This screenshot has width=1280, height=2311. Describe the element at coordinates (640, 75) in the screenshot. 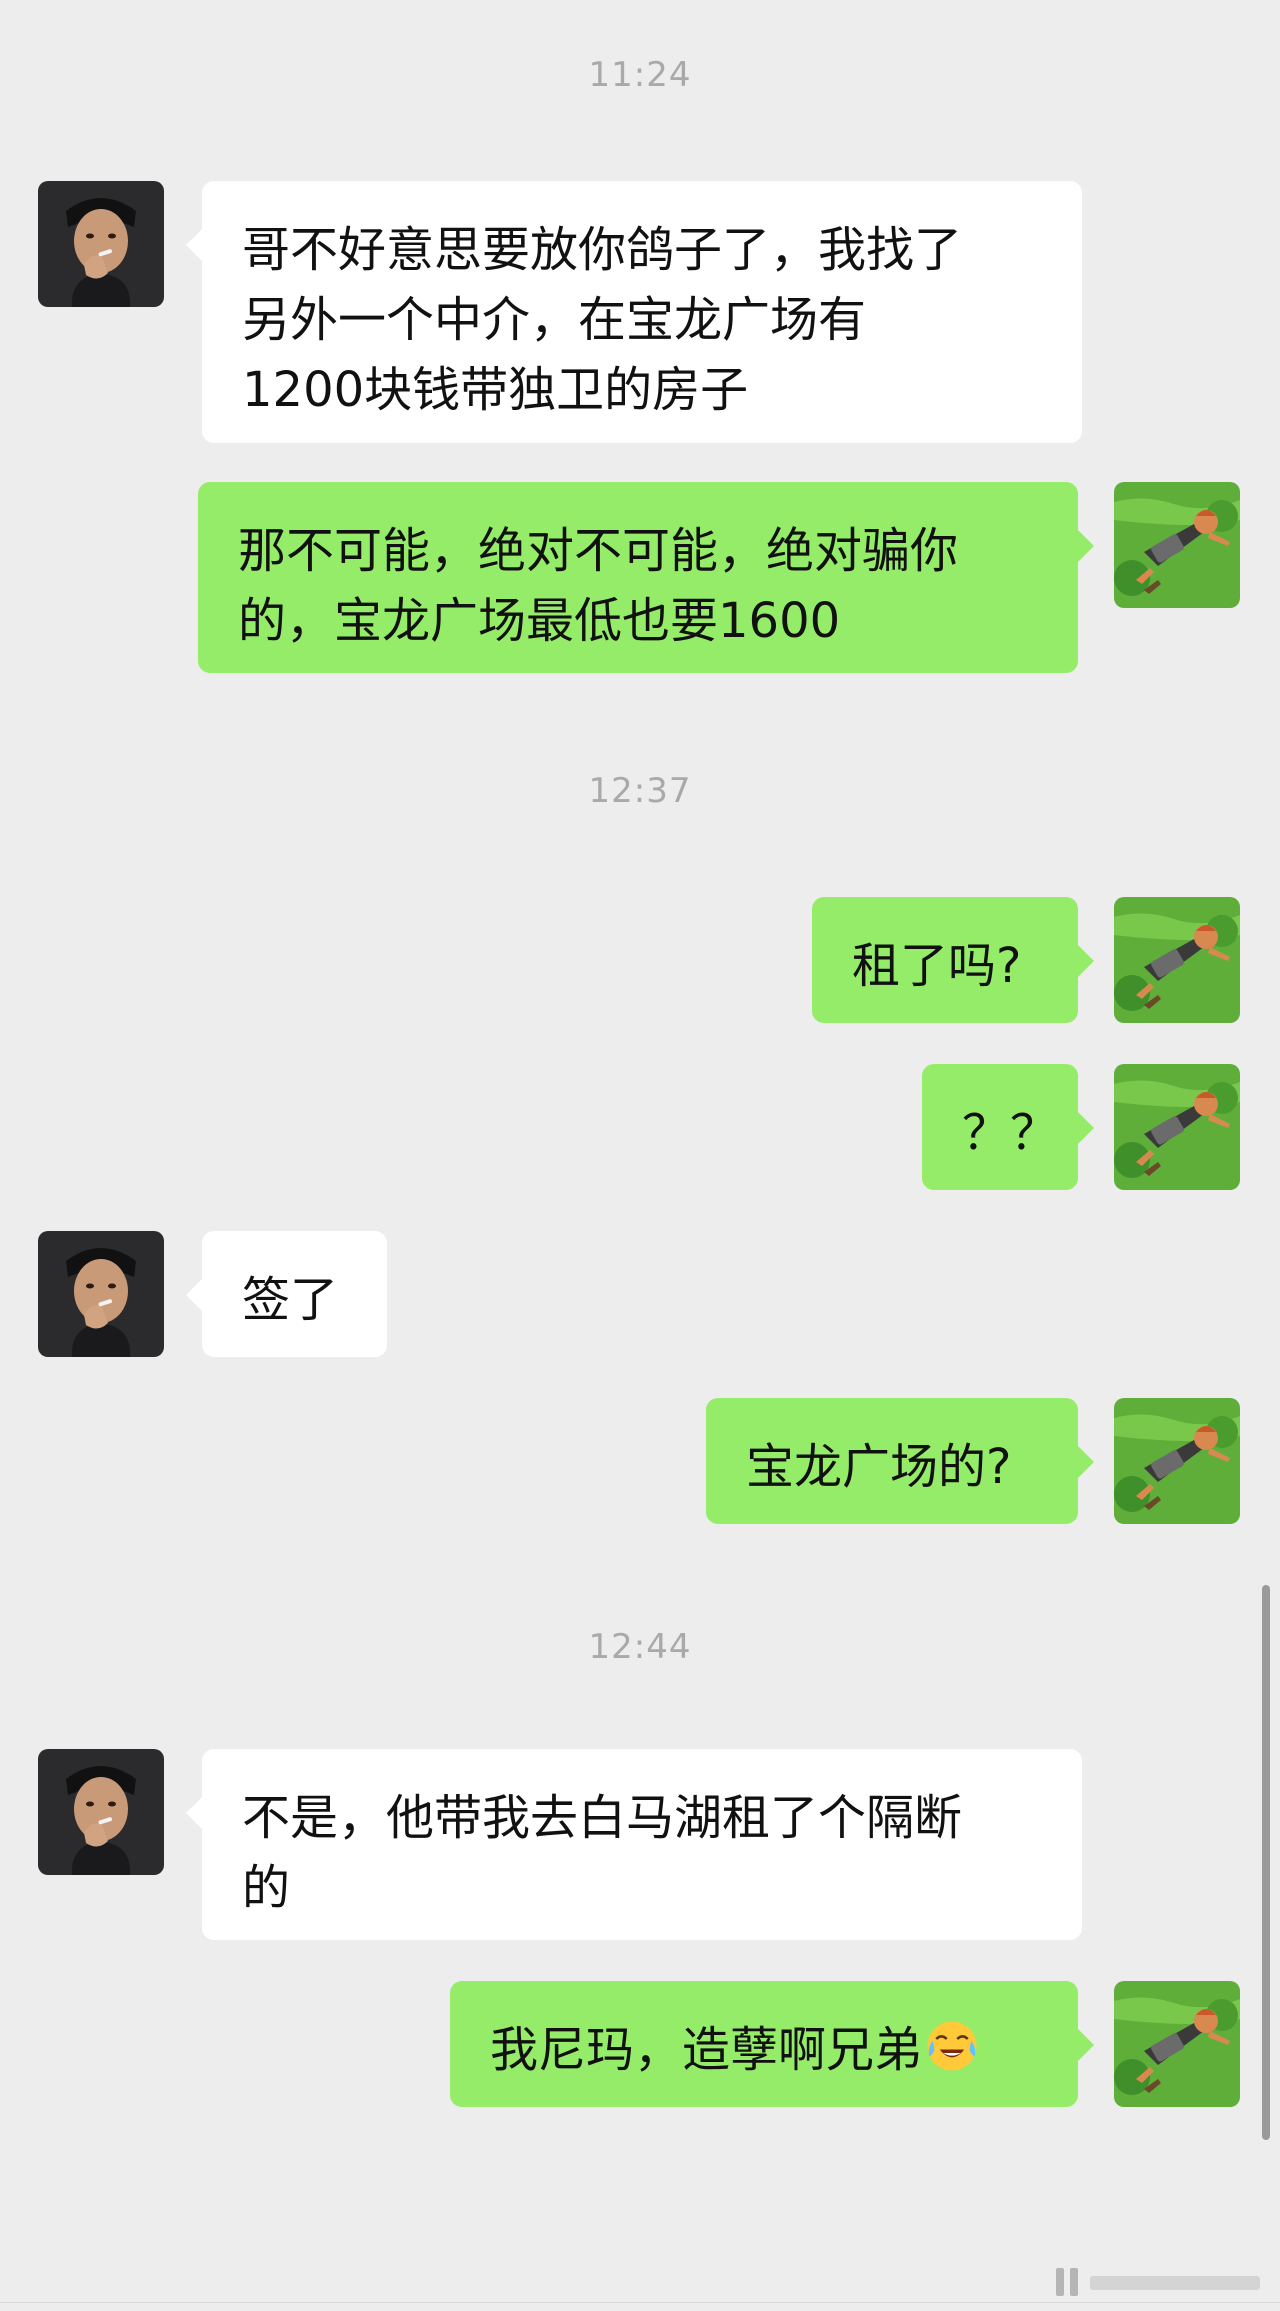

I see `timestamp: 11:24` at that location.